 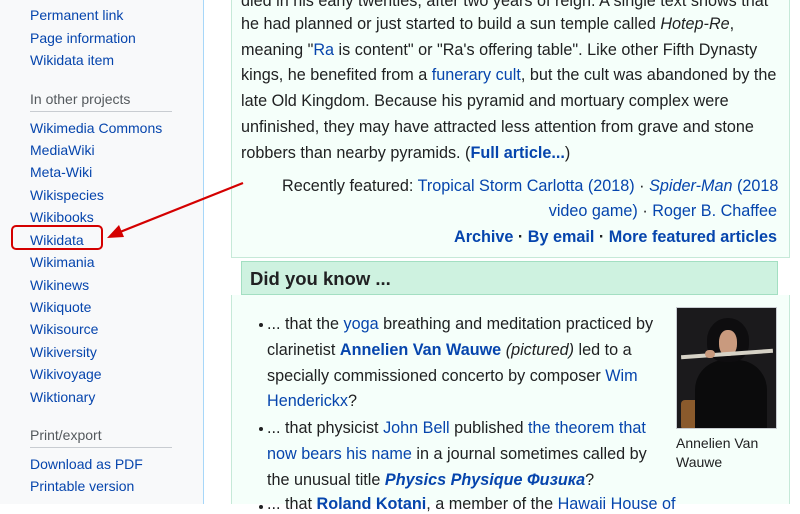 I want to click on arrow-shaft, so click(x=181, y=207).